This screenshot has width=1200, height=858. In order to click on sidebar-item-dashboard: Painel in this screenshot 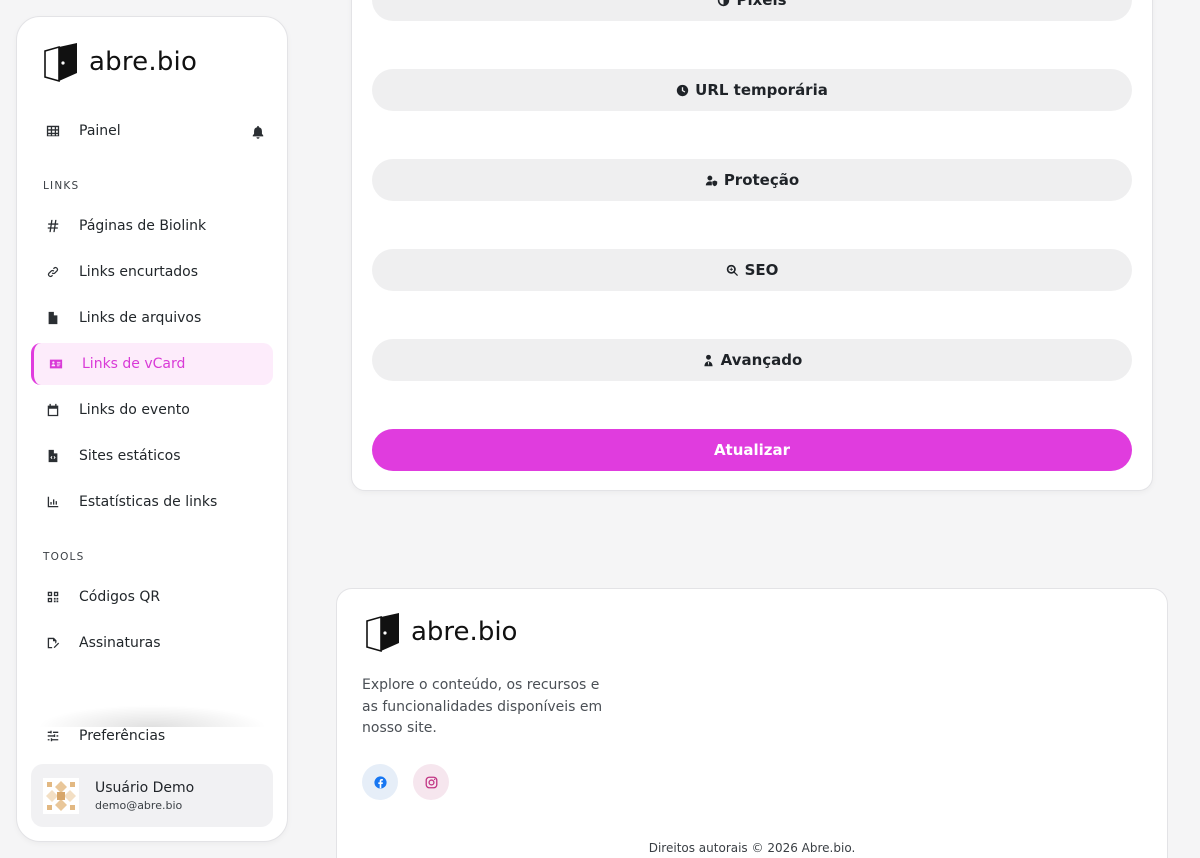, I will do `click(152, 131)`.